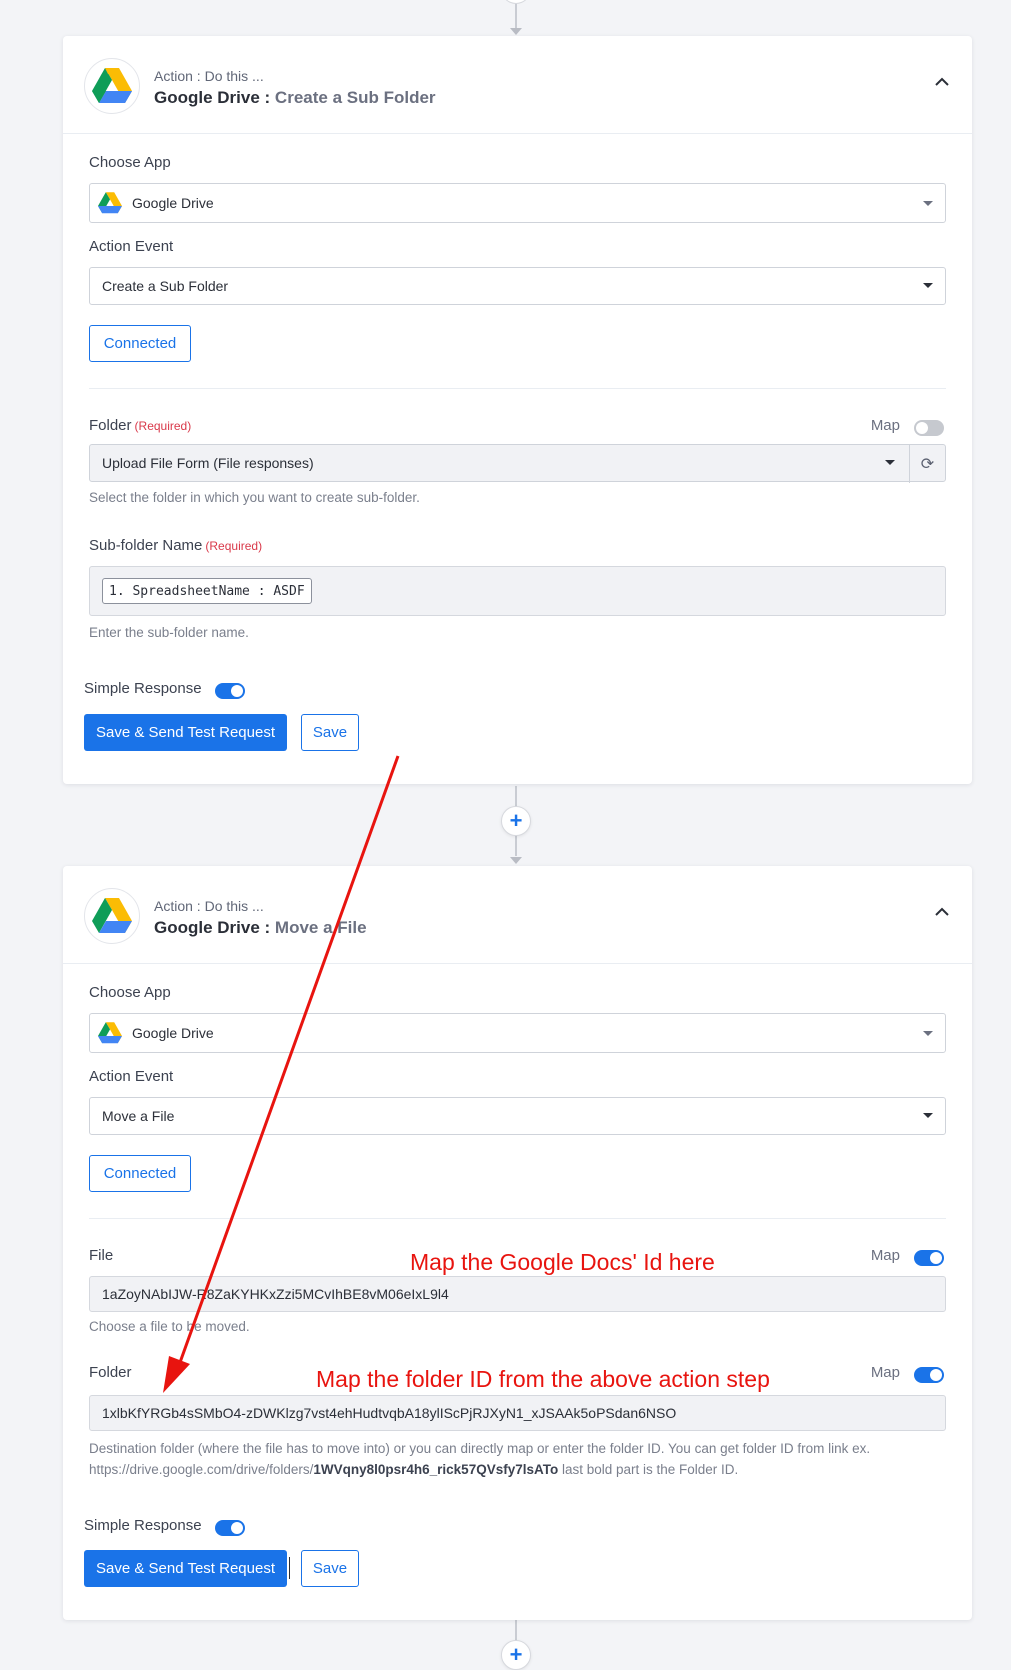 The image size is (1011, 1670). I want to click on annotation-arrowhead, so click(176, 1374).